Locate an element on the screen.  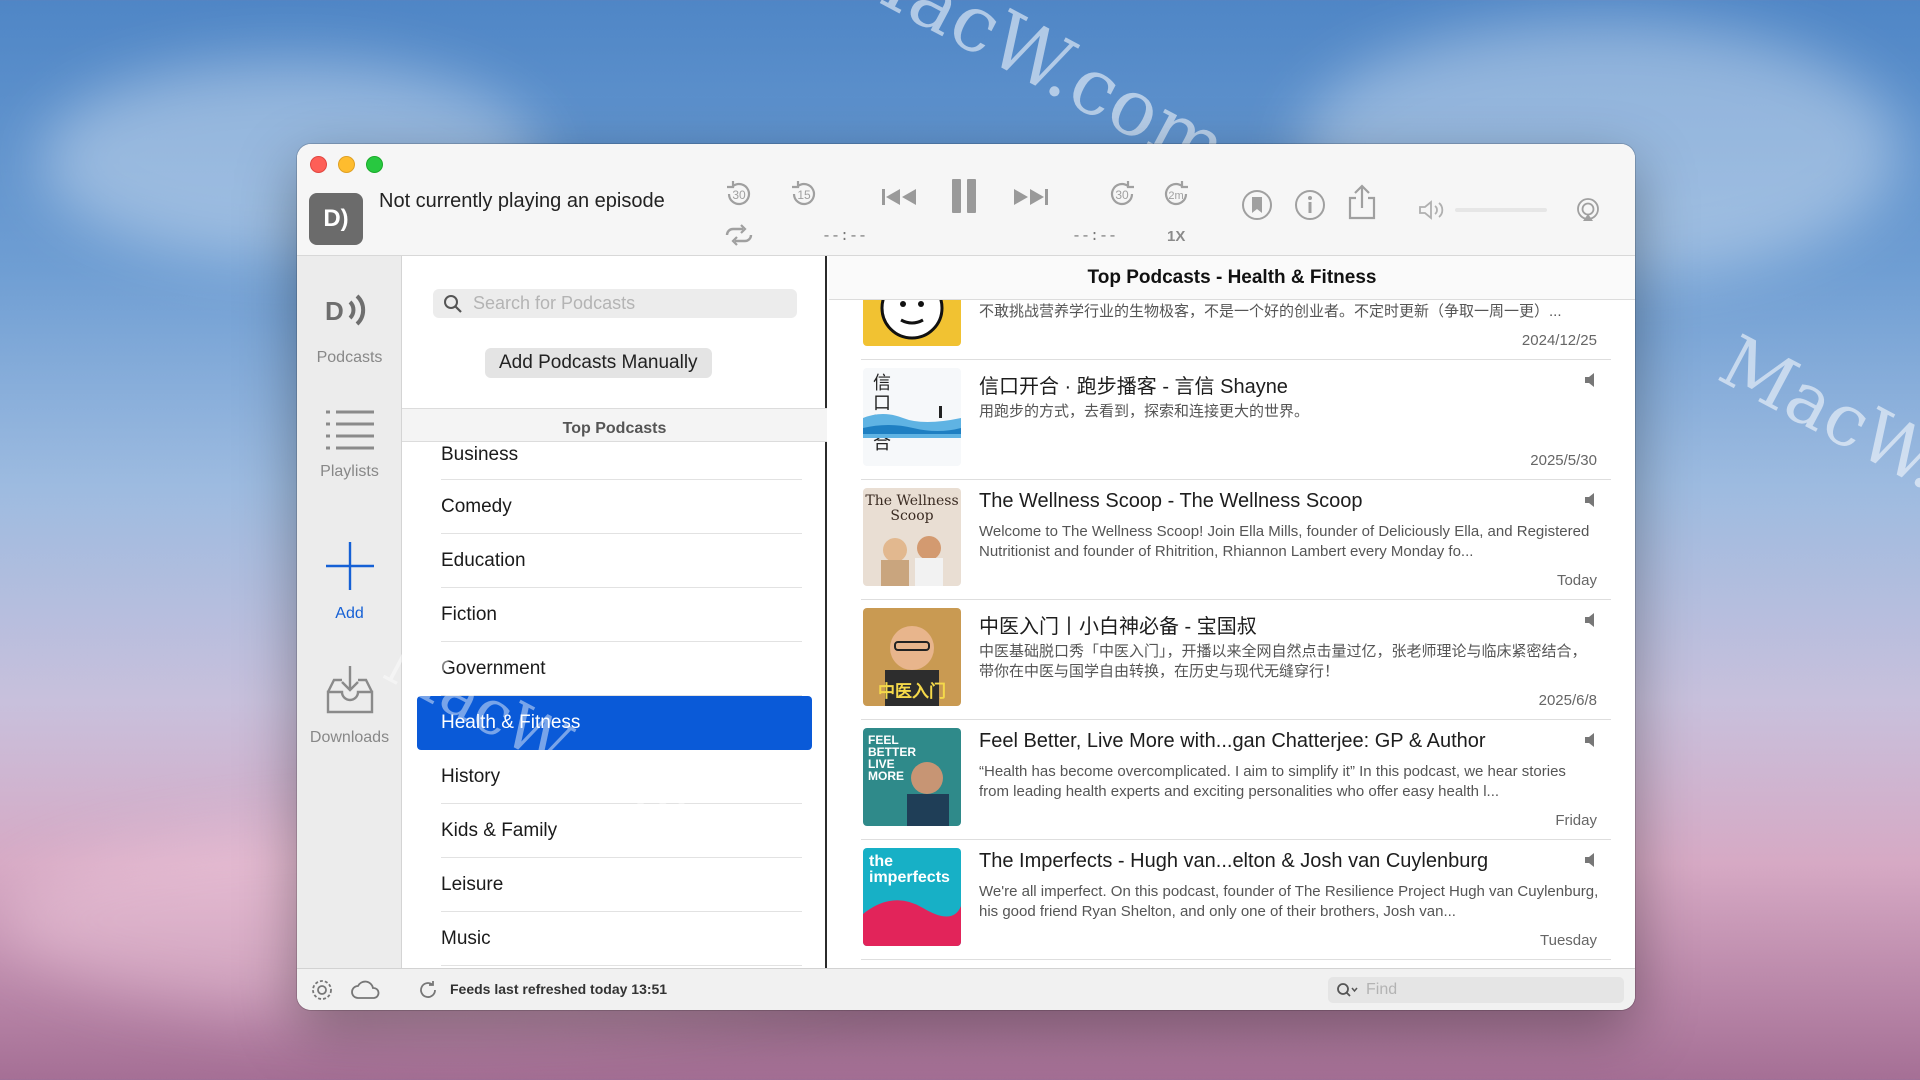
podcast-title: 信口开合 · 跑步播客 - 言信 Shayne is located at coordinates (1133, 387).